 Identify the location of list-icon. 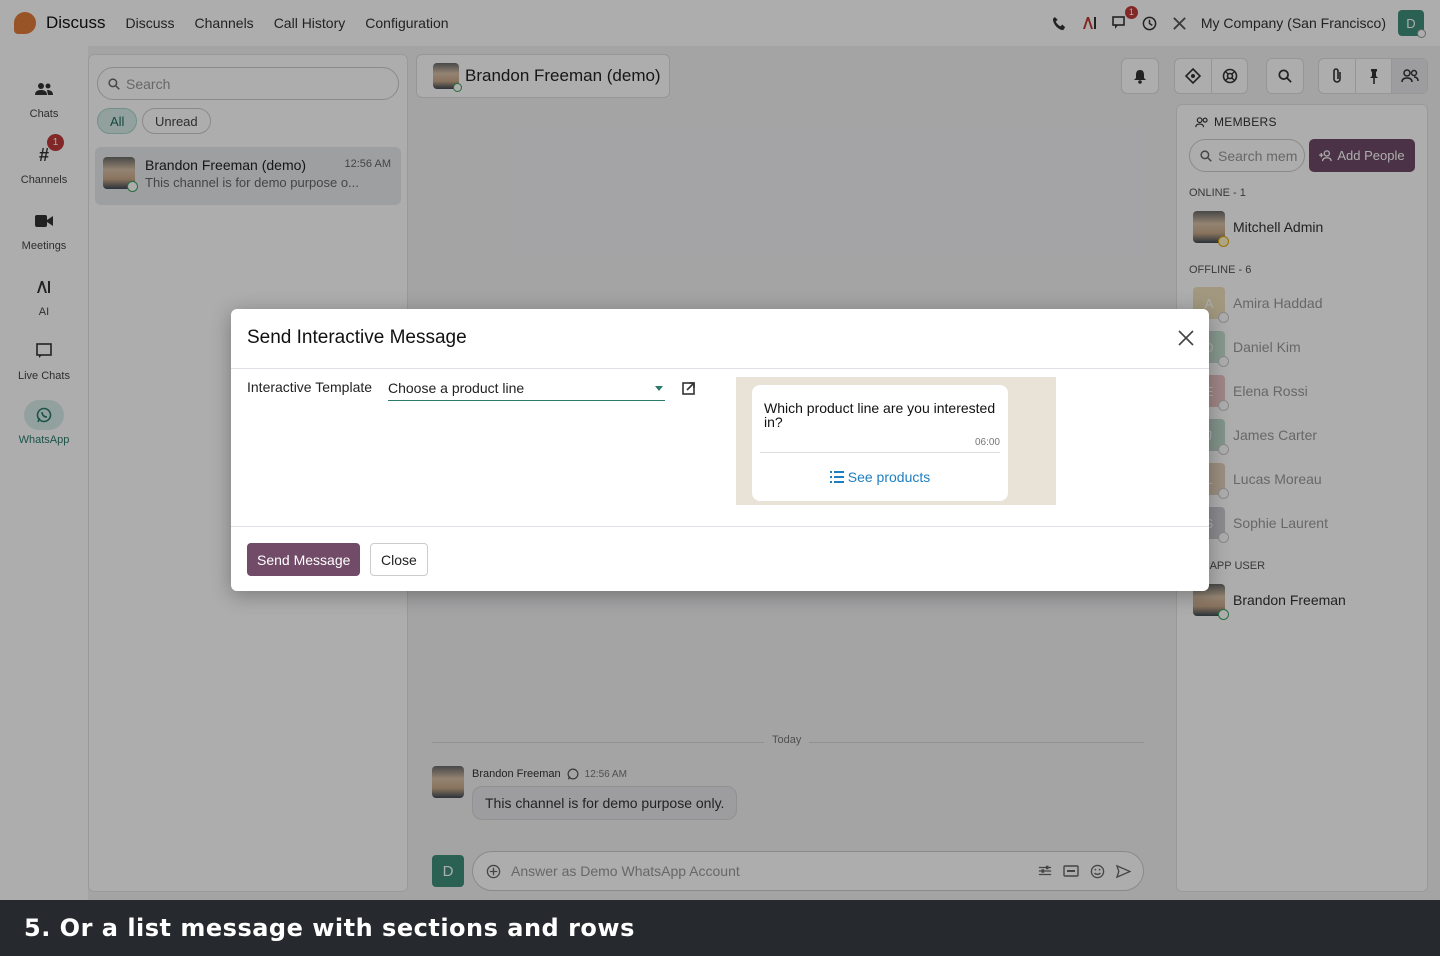
(836, 477).